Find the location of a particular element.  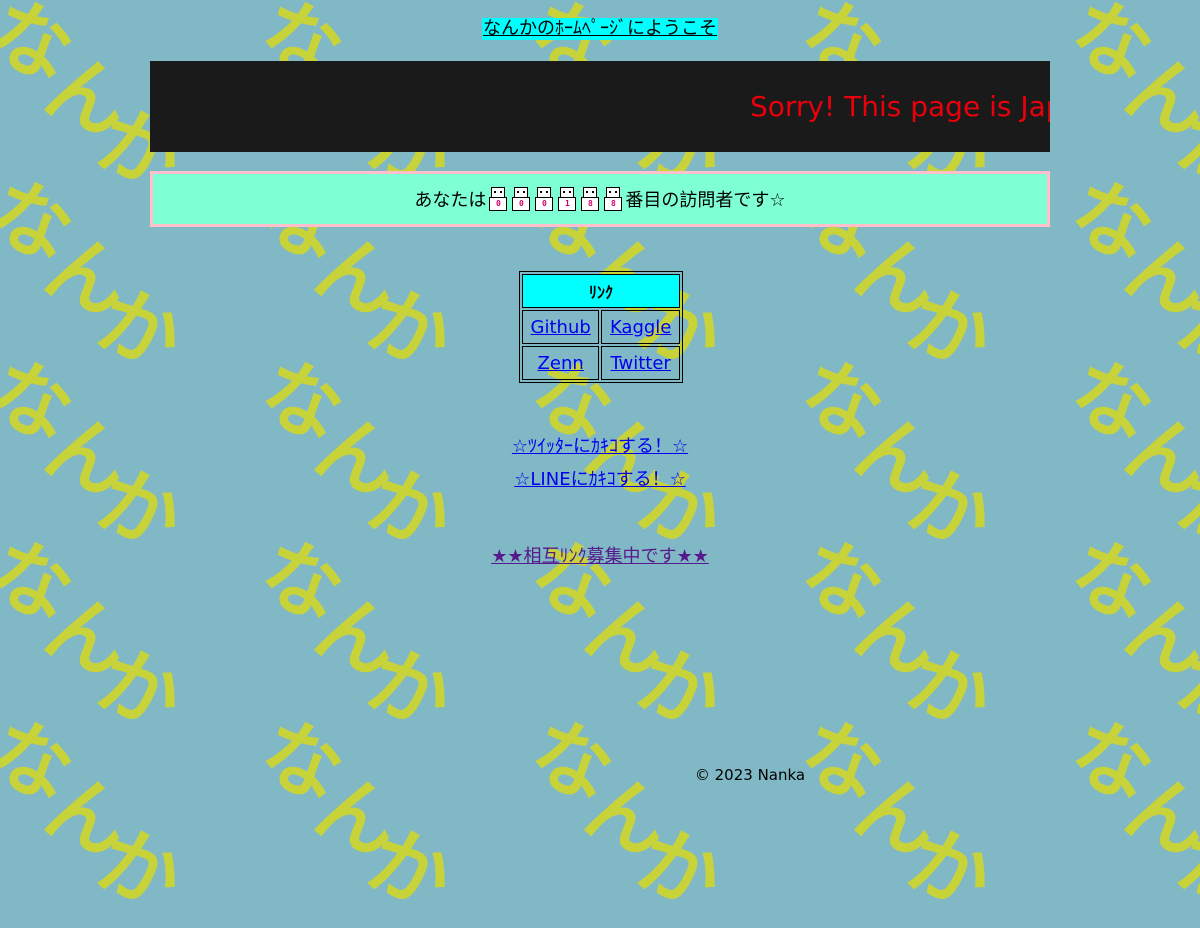

link-cell: Github is located at coordinates (561, 327).